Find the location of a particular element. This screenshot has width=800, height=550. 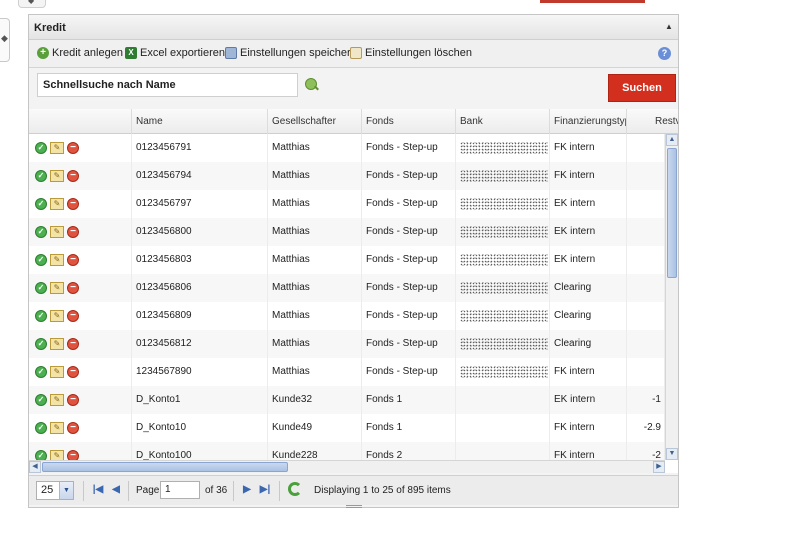

resize-grip is located at coordinates (354, 506).